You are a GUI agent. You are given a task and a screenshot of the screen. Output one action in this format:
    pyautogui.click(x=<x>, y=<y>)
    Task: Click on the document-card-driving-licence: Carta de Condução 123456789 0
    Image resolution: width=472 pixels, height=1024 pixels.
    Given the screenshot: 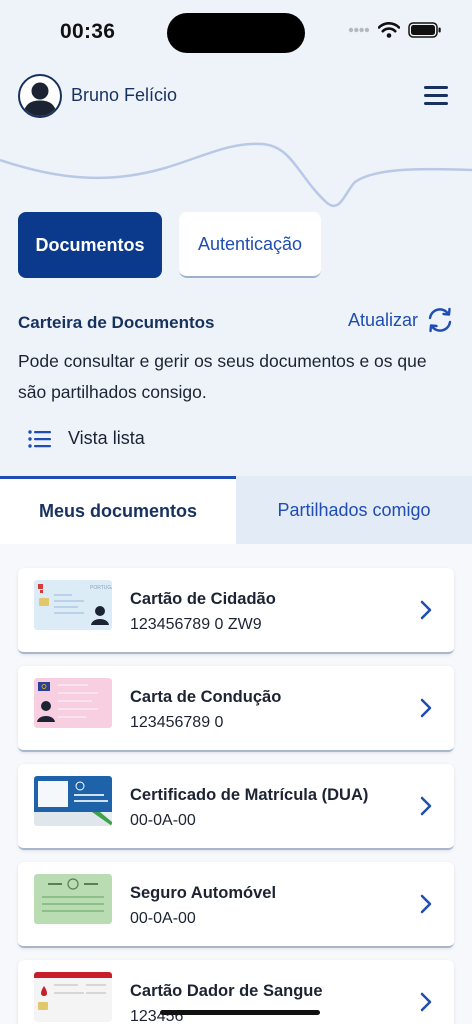 What is the action you would take?
    pyautogui.click(x=236, y=709)
    